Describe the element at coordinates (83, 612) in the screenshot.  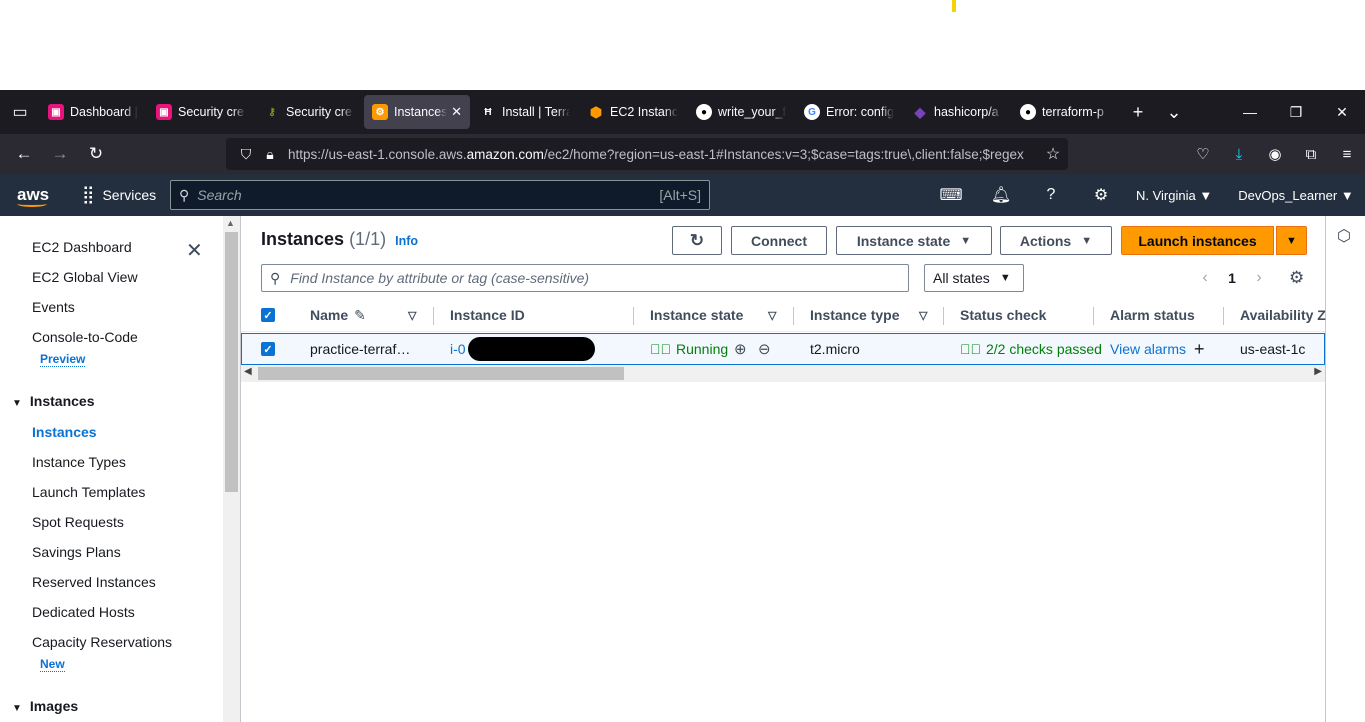
I see `sidebar-item-dedicated-hosts: Dedicated Hosts` at that location.